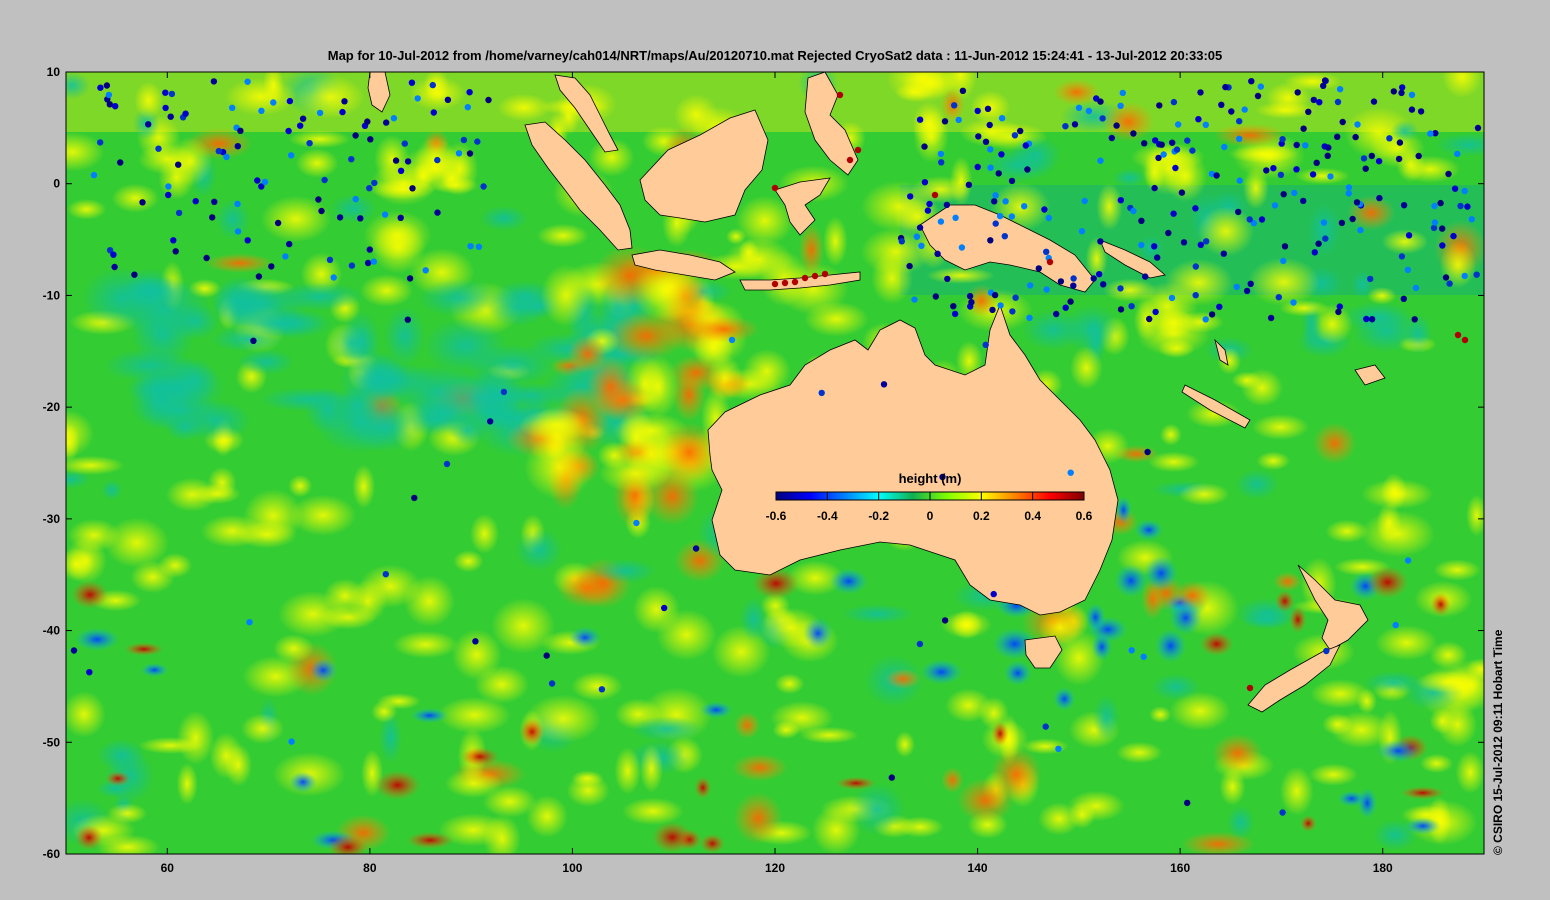  Describe the element at coordinates (52, 295) in the screenshot. I see `lat-tick-label: -10` at that location.